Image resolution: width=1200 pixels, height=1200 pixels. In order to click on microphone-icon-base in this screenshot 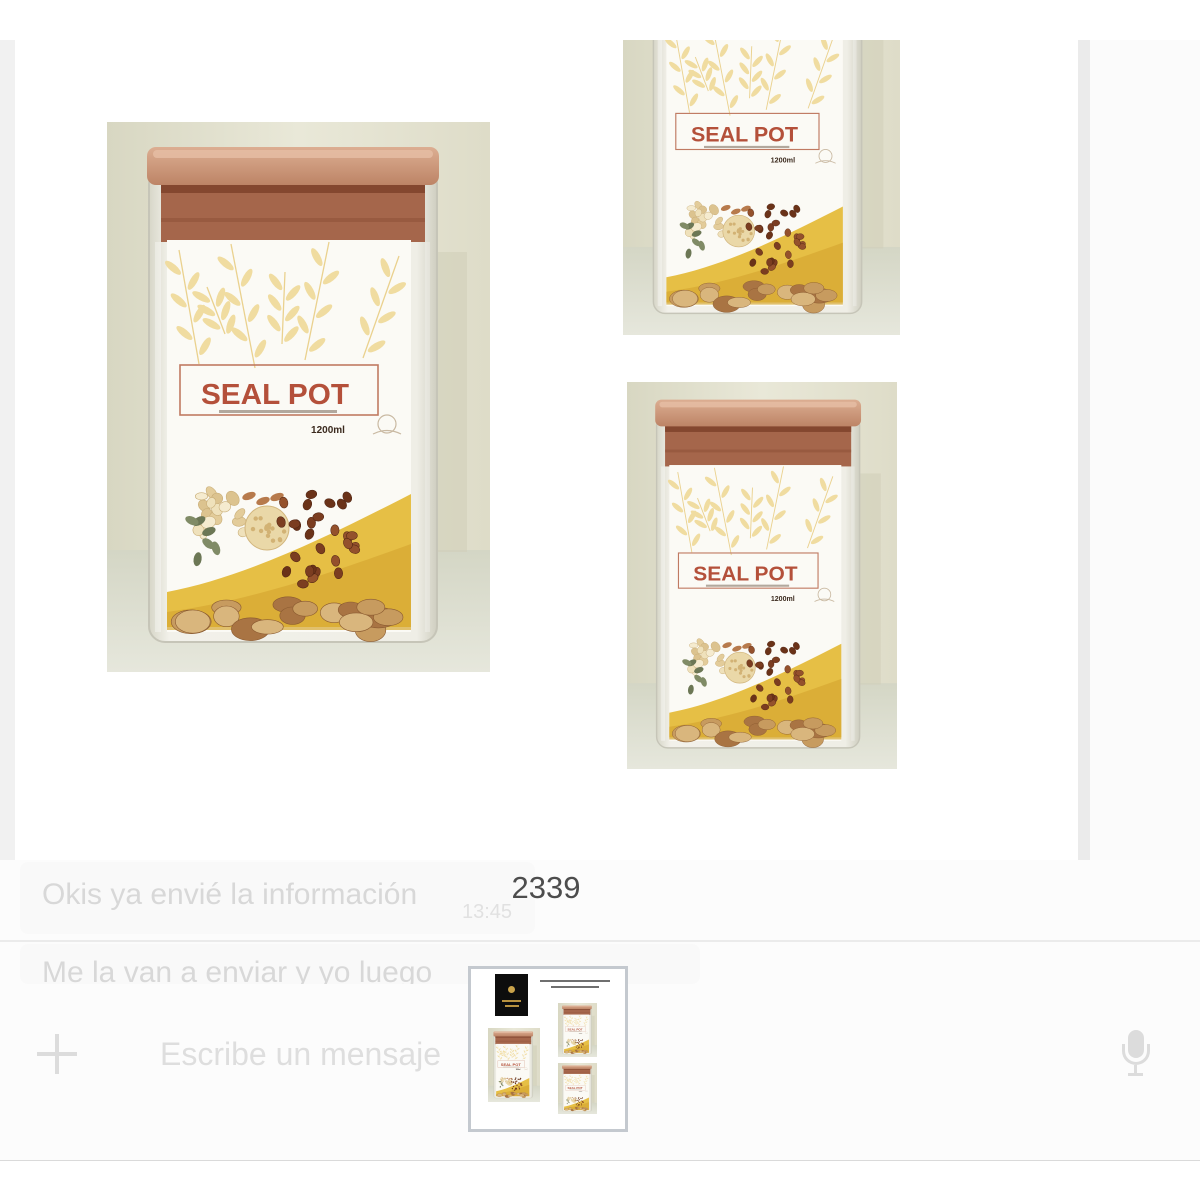, I will do `click(1135, 1074)`.